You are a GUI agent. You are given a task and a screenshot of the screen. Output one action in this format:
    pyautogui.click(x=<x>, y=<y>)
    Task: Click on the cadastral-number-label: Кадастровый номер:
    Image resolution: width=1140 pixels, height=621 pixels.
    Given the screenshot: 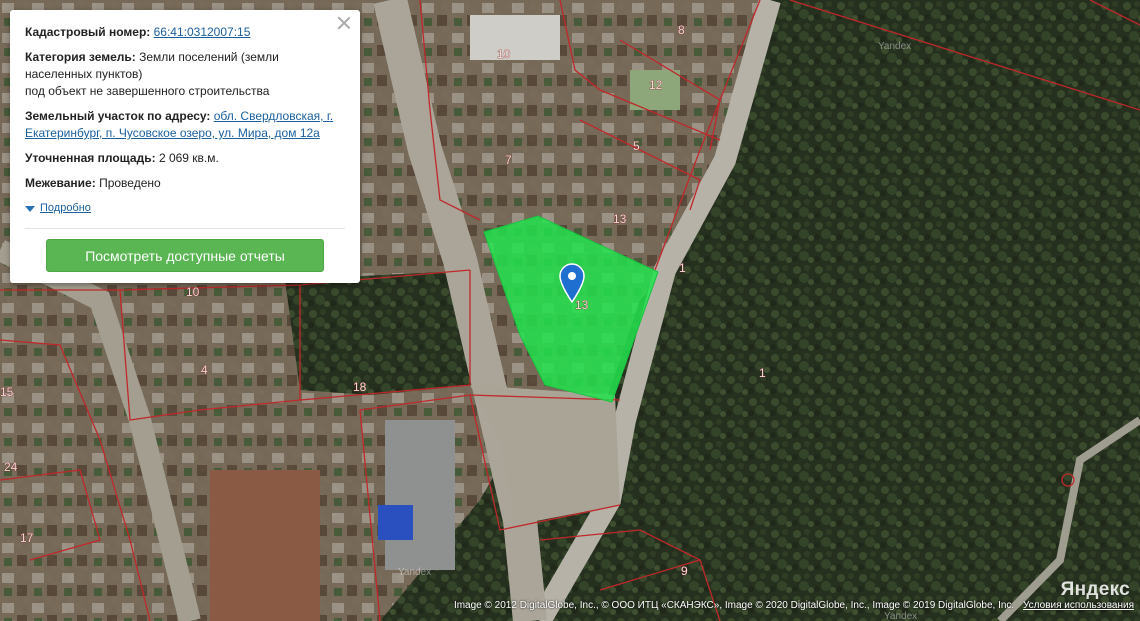 What is the action you would take?
    pyautogui.click(x=88, y=32)
    